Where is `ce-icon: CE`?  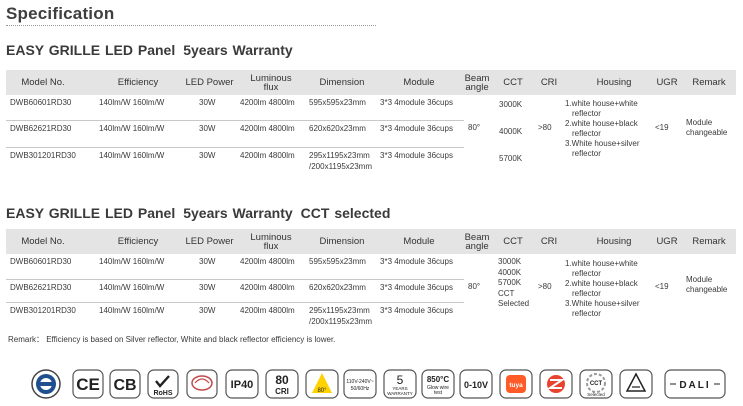 ce-icon: CE is located at coordinates (88, 384).